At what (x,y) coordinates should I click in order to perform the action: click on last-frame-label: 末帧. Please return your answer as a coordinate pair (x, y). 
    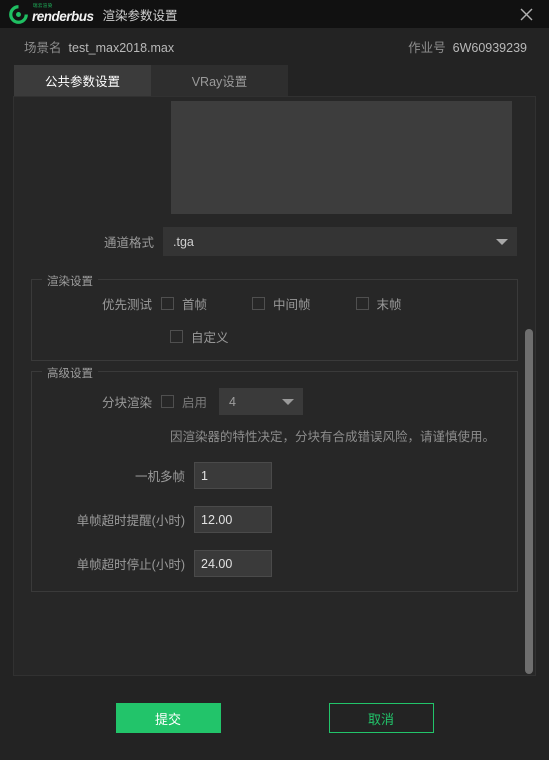
    Looking at the image, I should click on (389, 305).